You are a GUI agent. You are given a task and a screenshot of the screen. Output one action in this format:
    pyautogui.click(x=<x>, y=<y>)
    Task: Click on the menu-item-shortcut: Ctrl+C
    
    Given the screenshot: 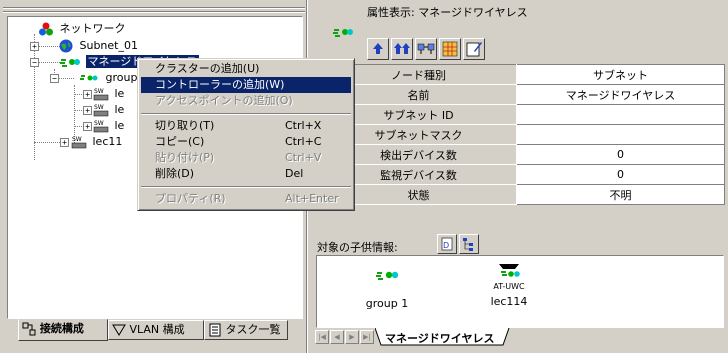 What is the action you would take?
    pyautogui.click(x=303, y=141)
    